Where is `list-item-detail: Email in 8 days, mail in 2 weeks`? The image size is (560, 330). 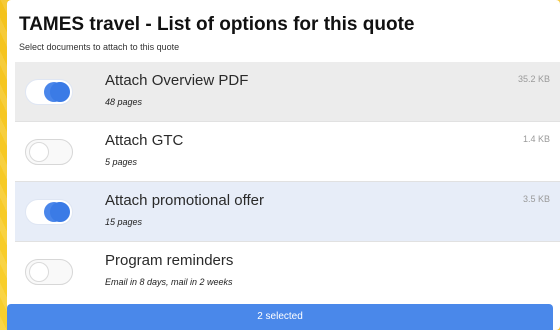 list-item-detail: Email in 8 days, mail in 2 weeks is located at coordinates (169, 282).